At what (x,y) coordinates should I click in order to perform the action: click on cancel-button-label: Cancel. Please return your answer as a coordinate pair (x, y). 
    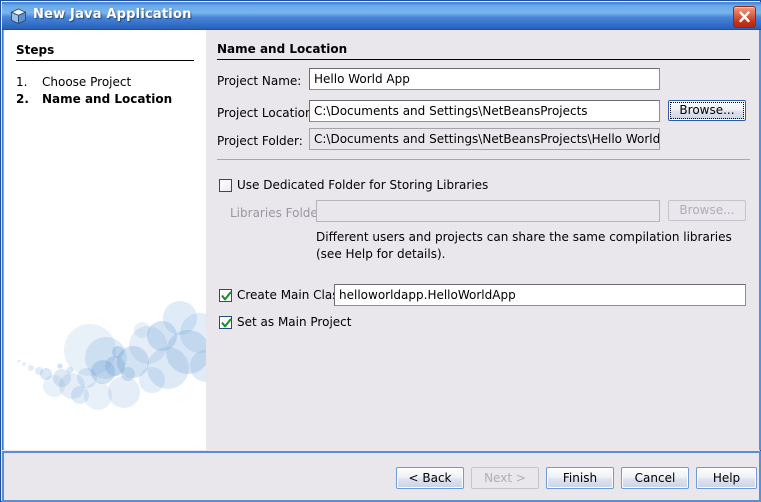
    Looking at the image, I should click on (655, 478).